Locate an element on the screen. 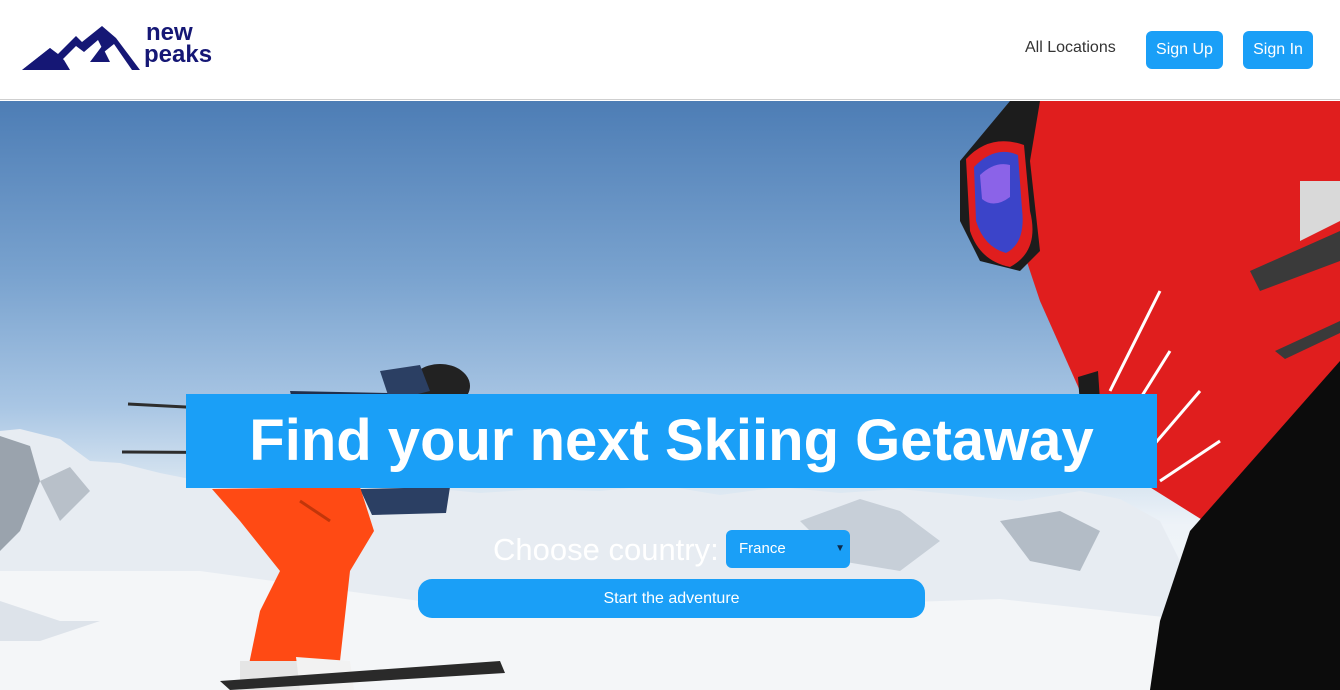  hero-headline: Find your next Skiing Getaway is located at coordinates (671, 440).